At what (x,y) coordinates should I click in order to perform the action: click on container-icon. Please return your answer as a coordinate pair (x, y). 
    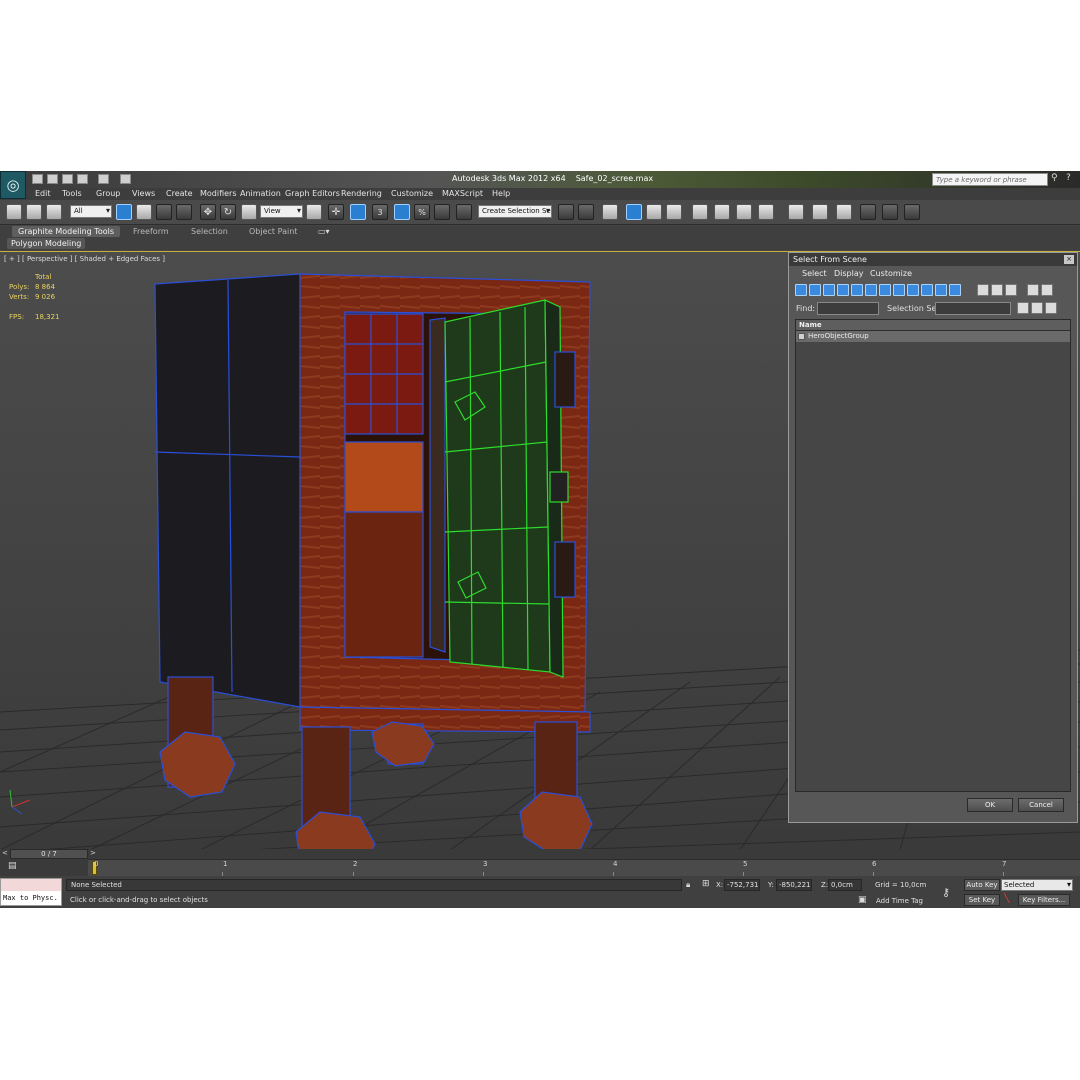
    Looking at the image, I should click on (796, 212).